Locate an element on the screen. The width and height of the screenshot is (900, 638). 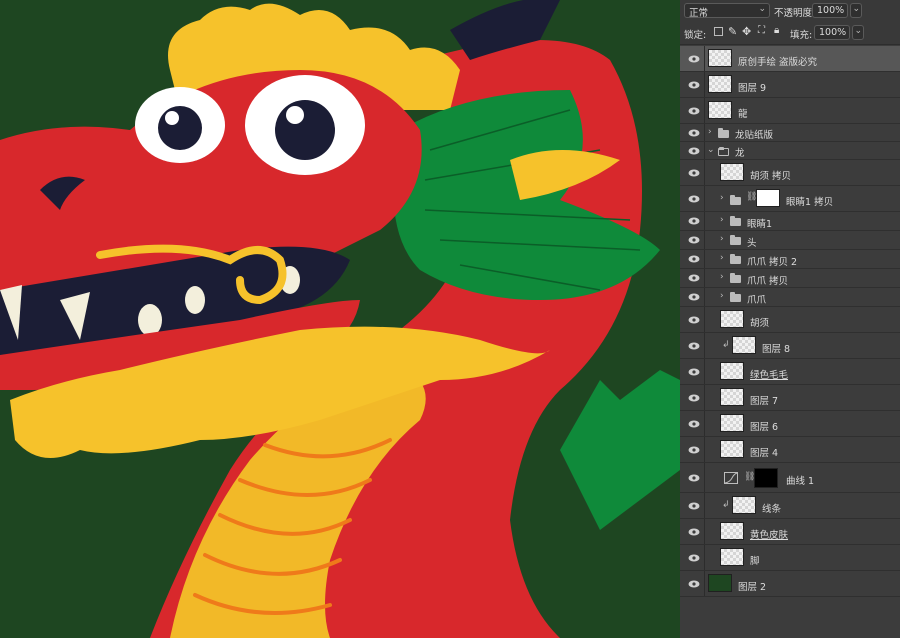
layer-name: 图层 9 is located at coordinates (752, 88).